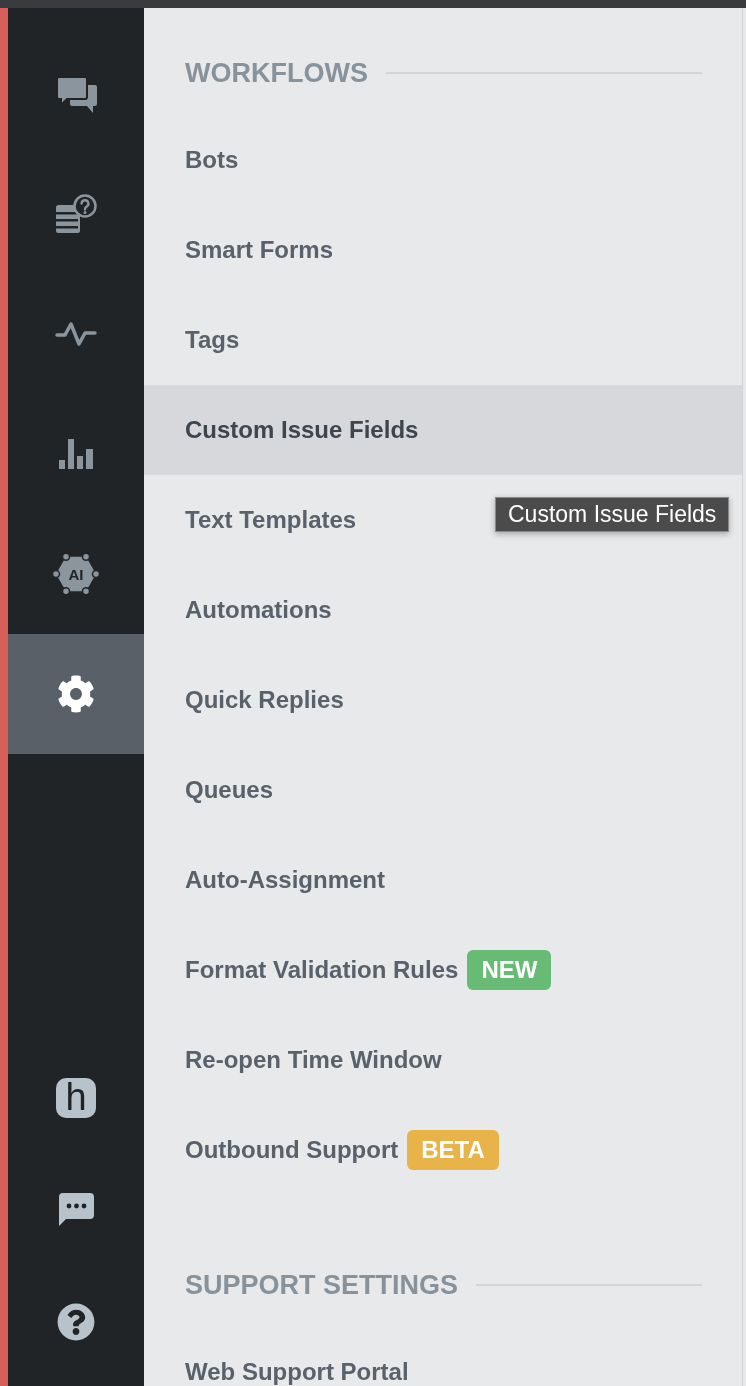  Describe the element at coordinates (285, 880) in the screenshot. I see `menu-item: Auto-Assignment` at that location.